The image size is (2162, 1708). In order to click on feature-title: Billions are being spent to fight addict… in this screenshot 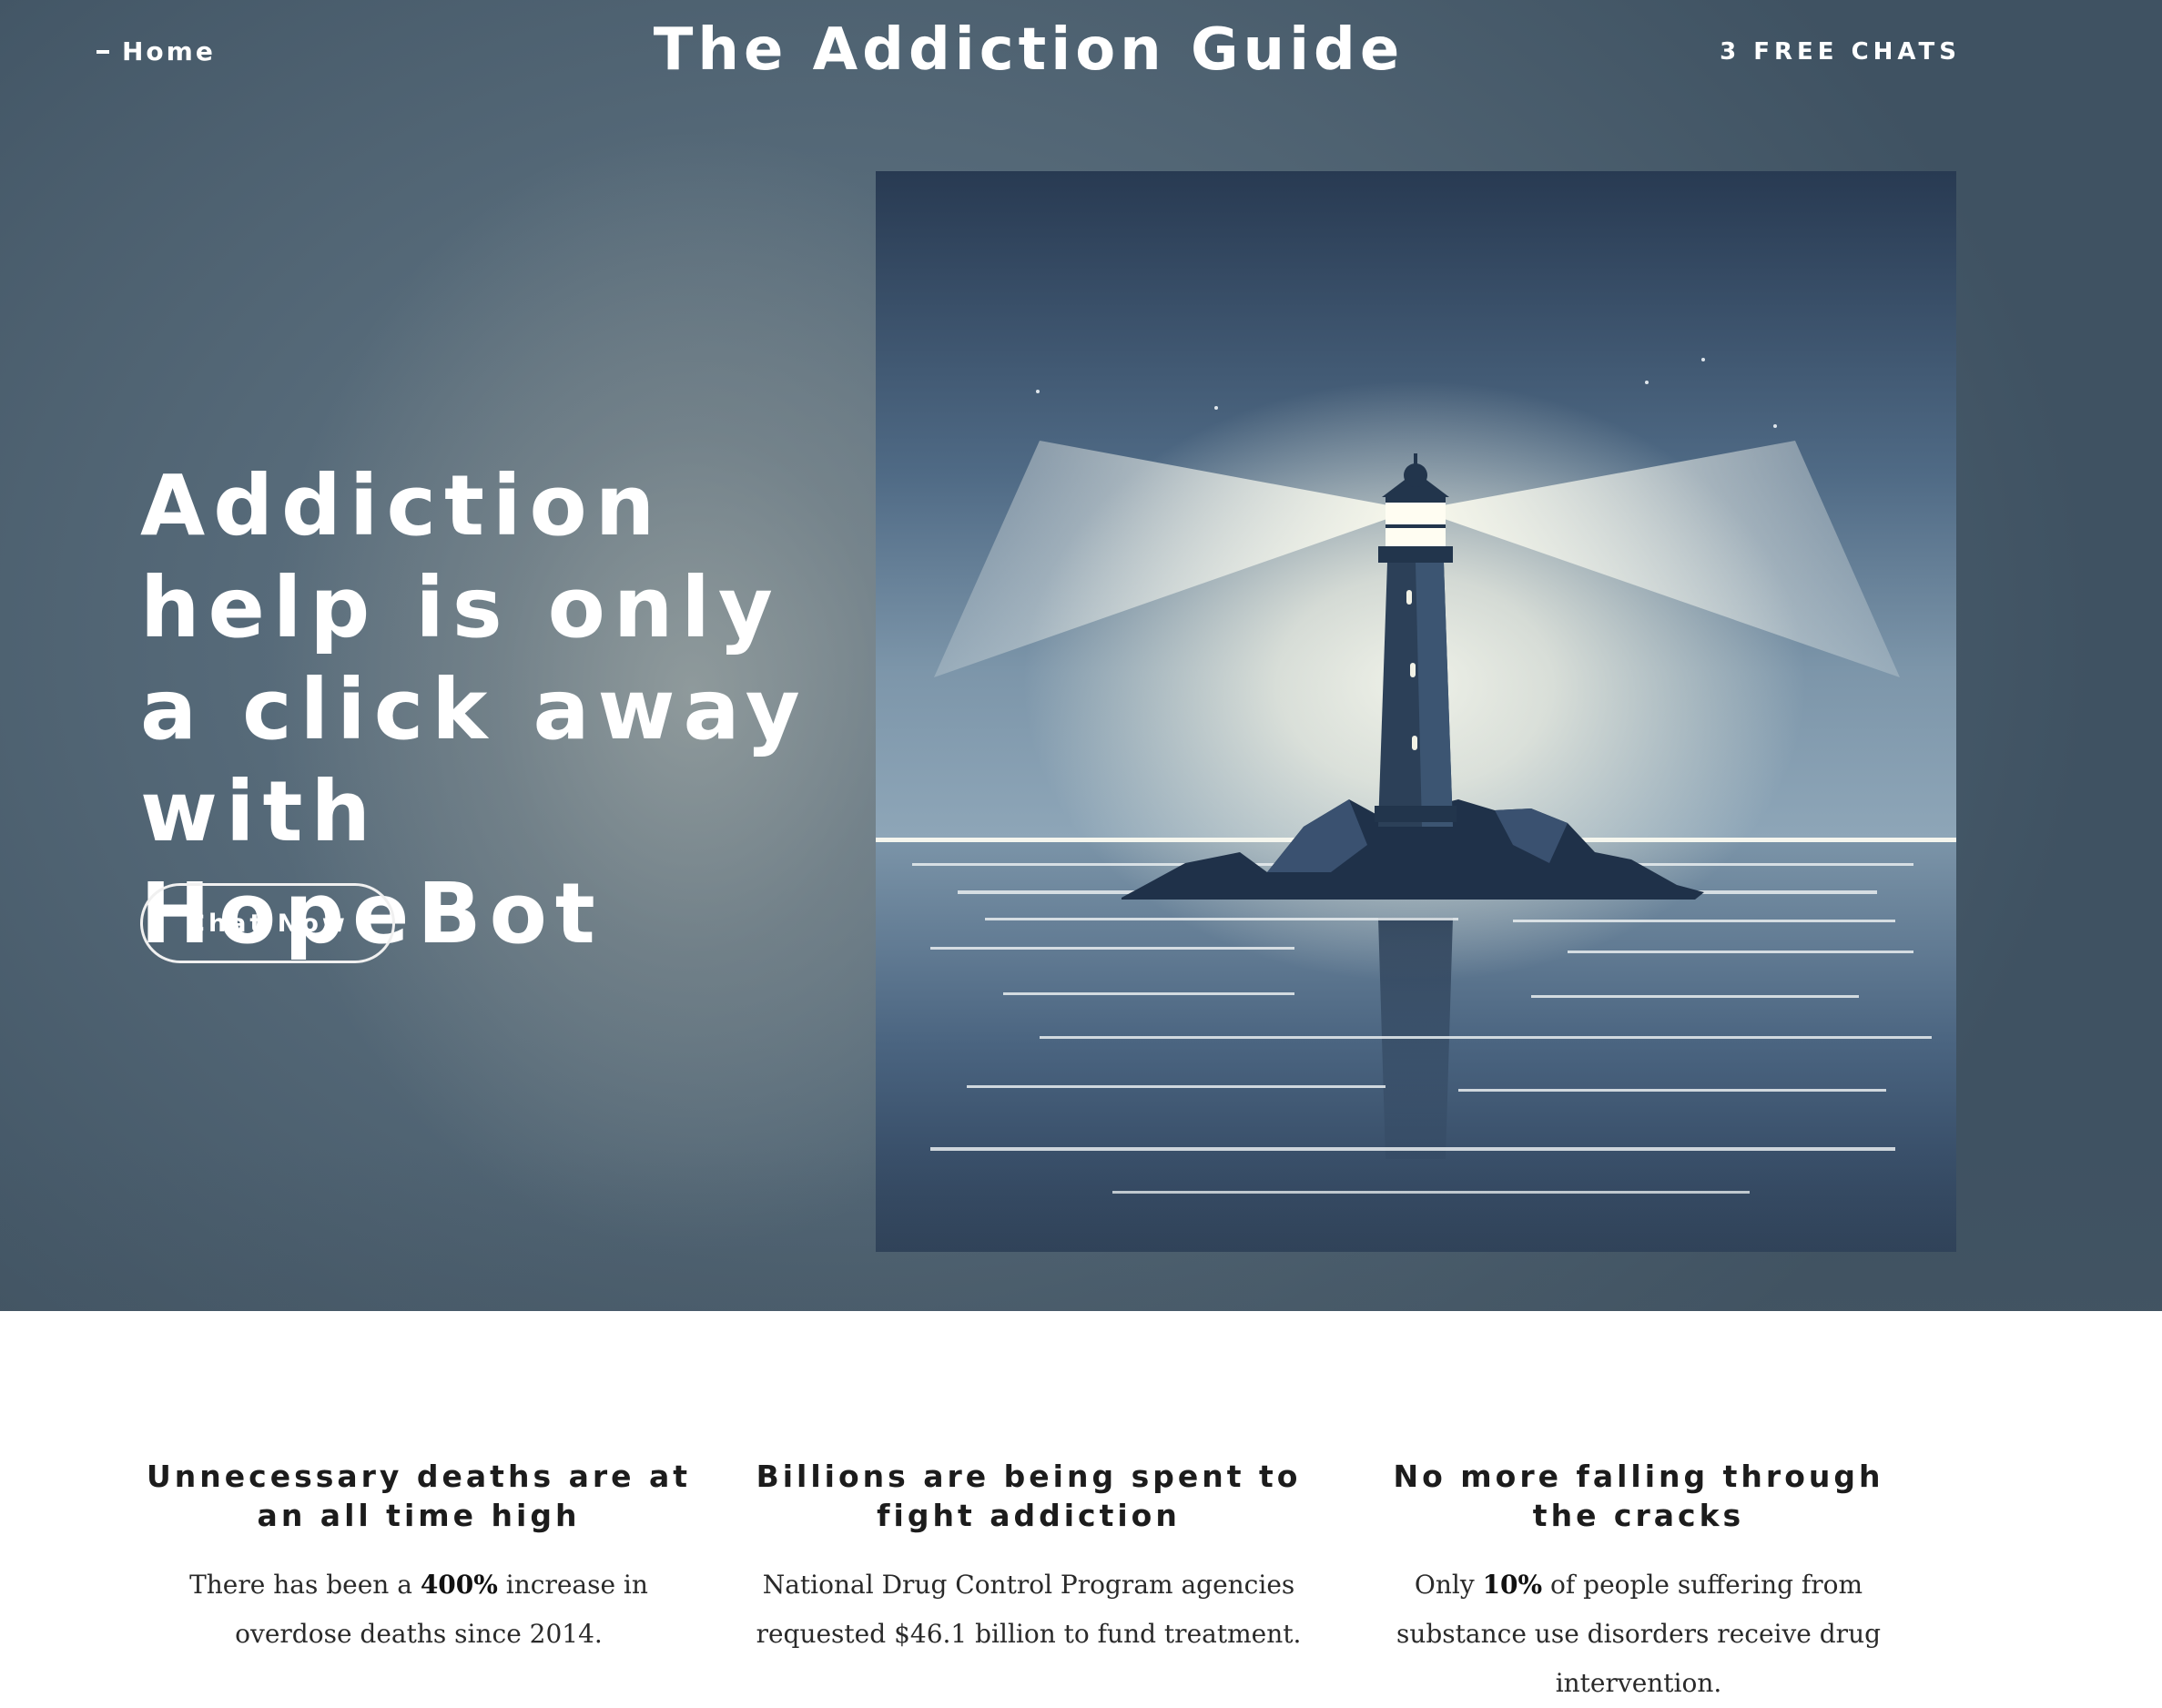, I will do `click(1029, 1496)`.